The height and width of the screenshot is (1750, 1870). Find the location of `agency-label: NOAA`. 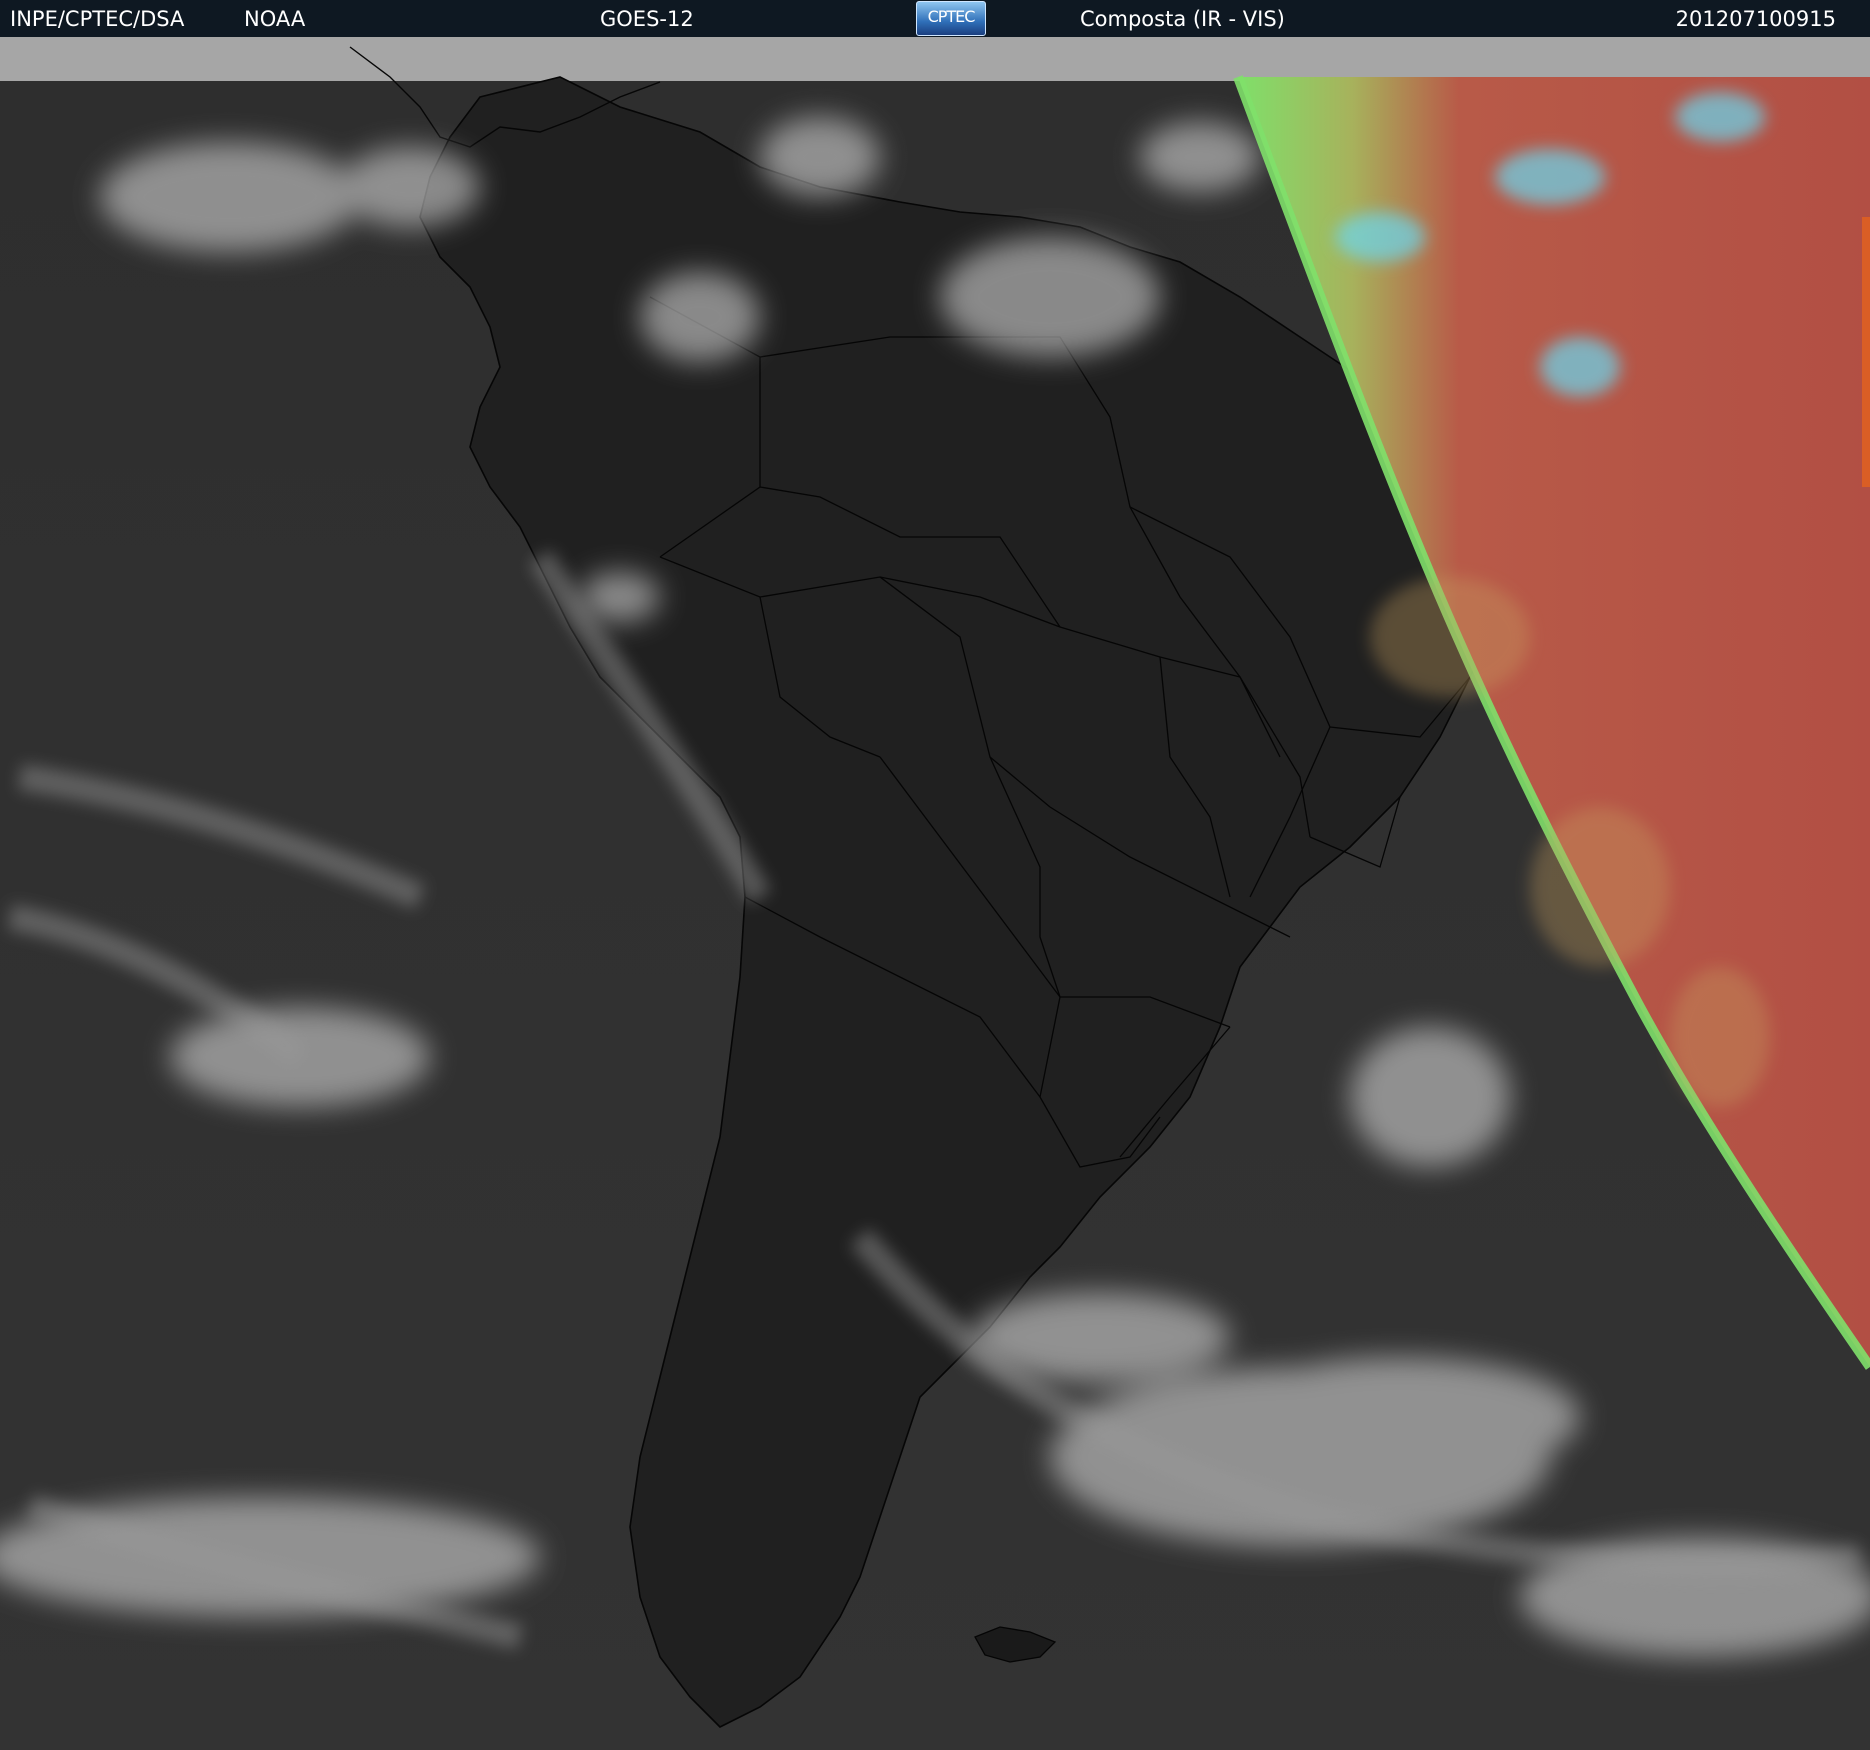

agency-label: NOAA is located at coordinates (275, 19).